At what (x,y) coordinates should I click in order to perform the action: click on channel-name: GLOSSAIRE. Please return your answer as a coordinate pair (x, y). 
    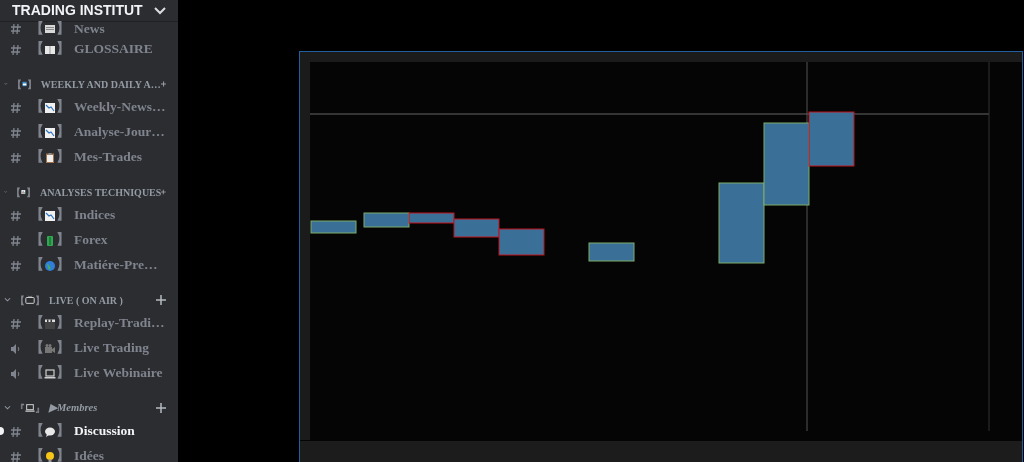
    Looking at the image, I should click on (113, 49).